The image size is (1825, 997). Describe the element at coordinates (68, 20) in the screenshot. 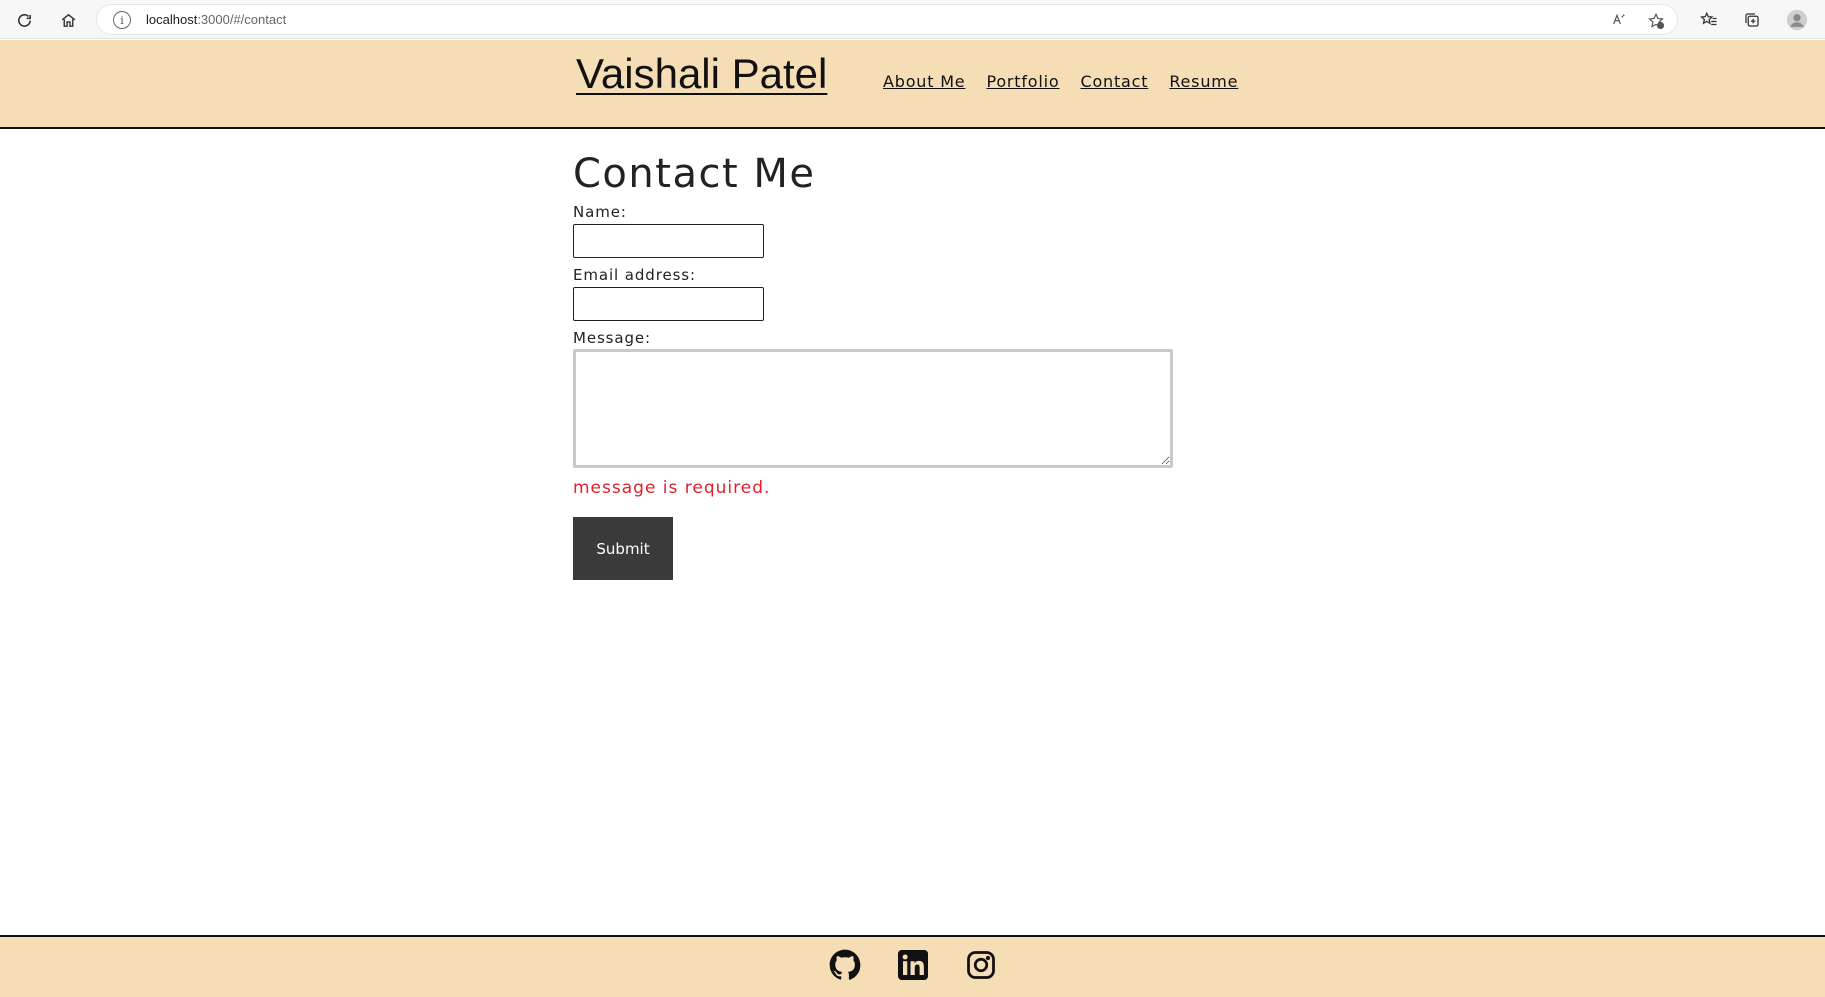

I see `home-icon` at that location.